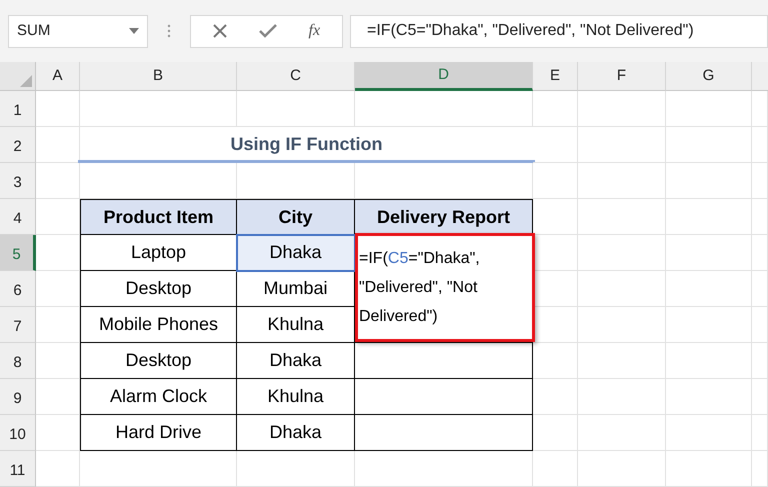 This screenshot has width=768, height=487. I want to click on row-header: 10, so click(18, 433).